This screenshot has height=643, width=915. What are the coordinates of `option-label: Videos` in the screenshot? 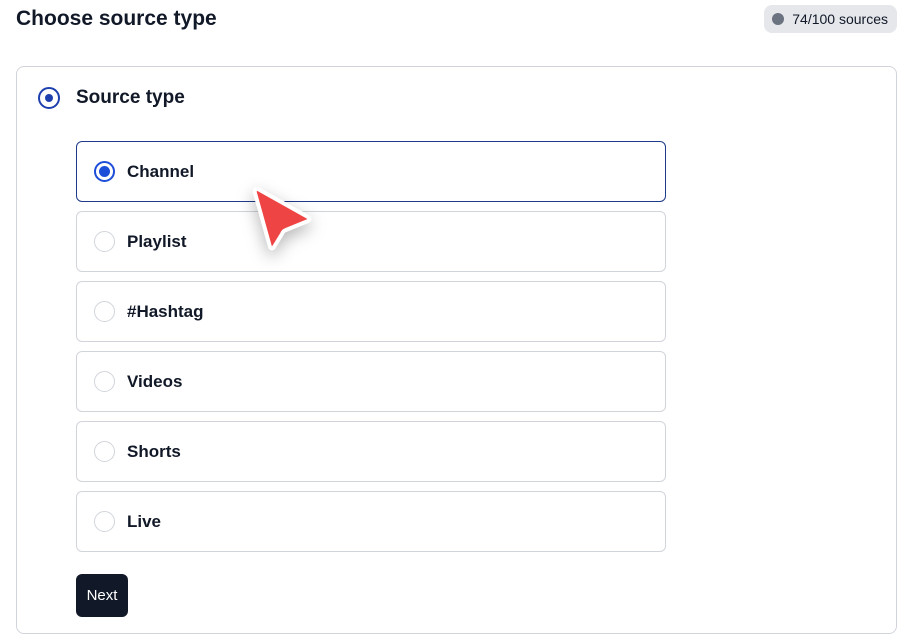 It's located at (155, 381).